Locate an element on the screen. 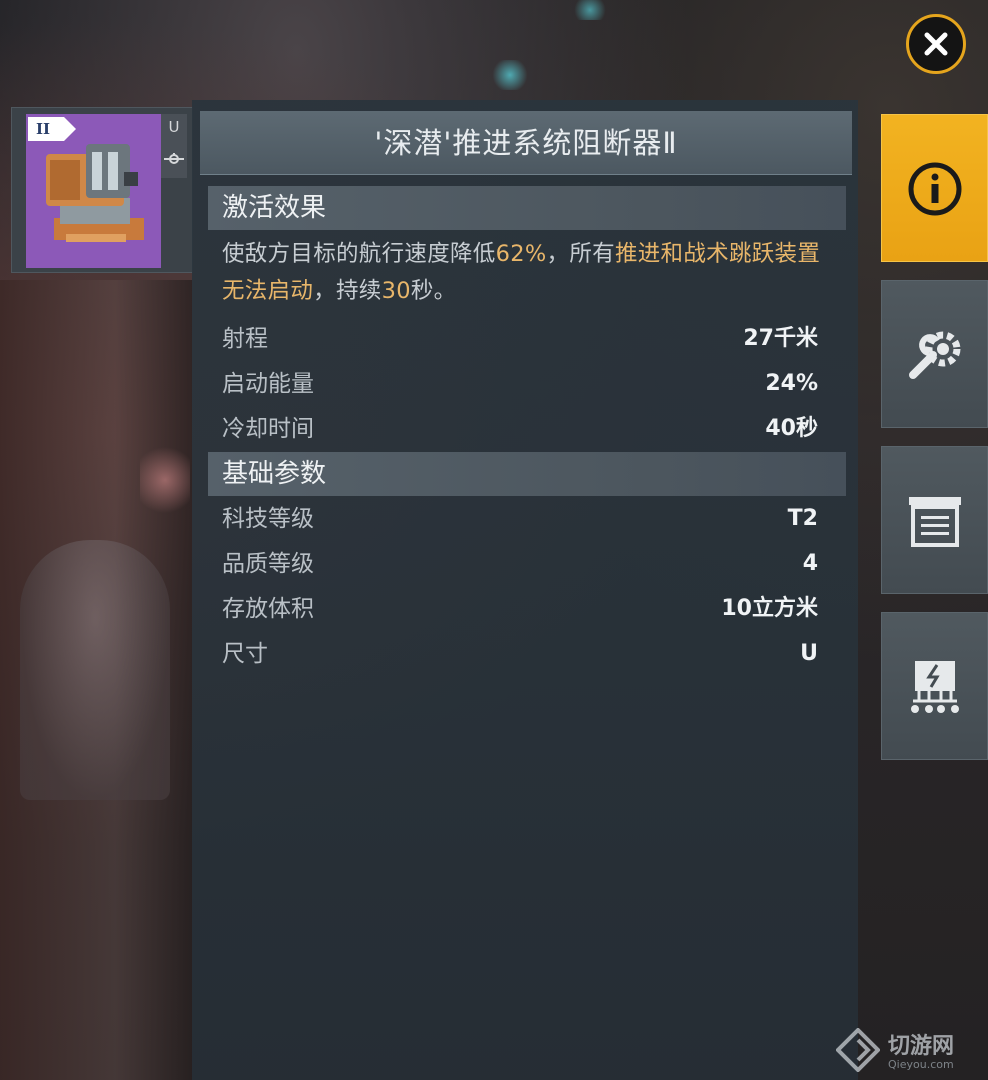 The width and height of the screenshot is (988, 1080). stat-label: 尺寸 is located at coordinates (245, 654).